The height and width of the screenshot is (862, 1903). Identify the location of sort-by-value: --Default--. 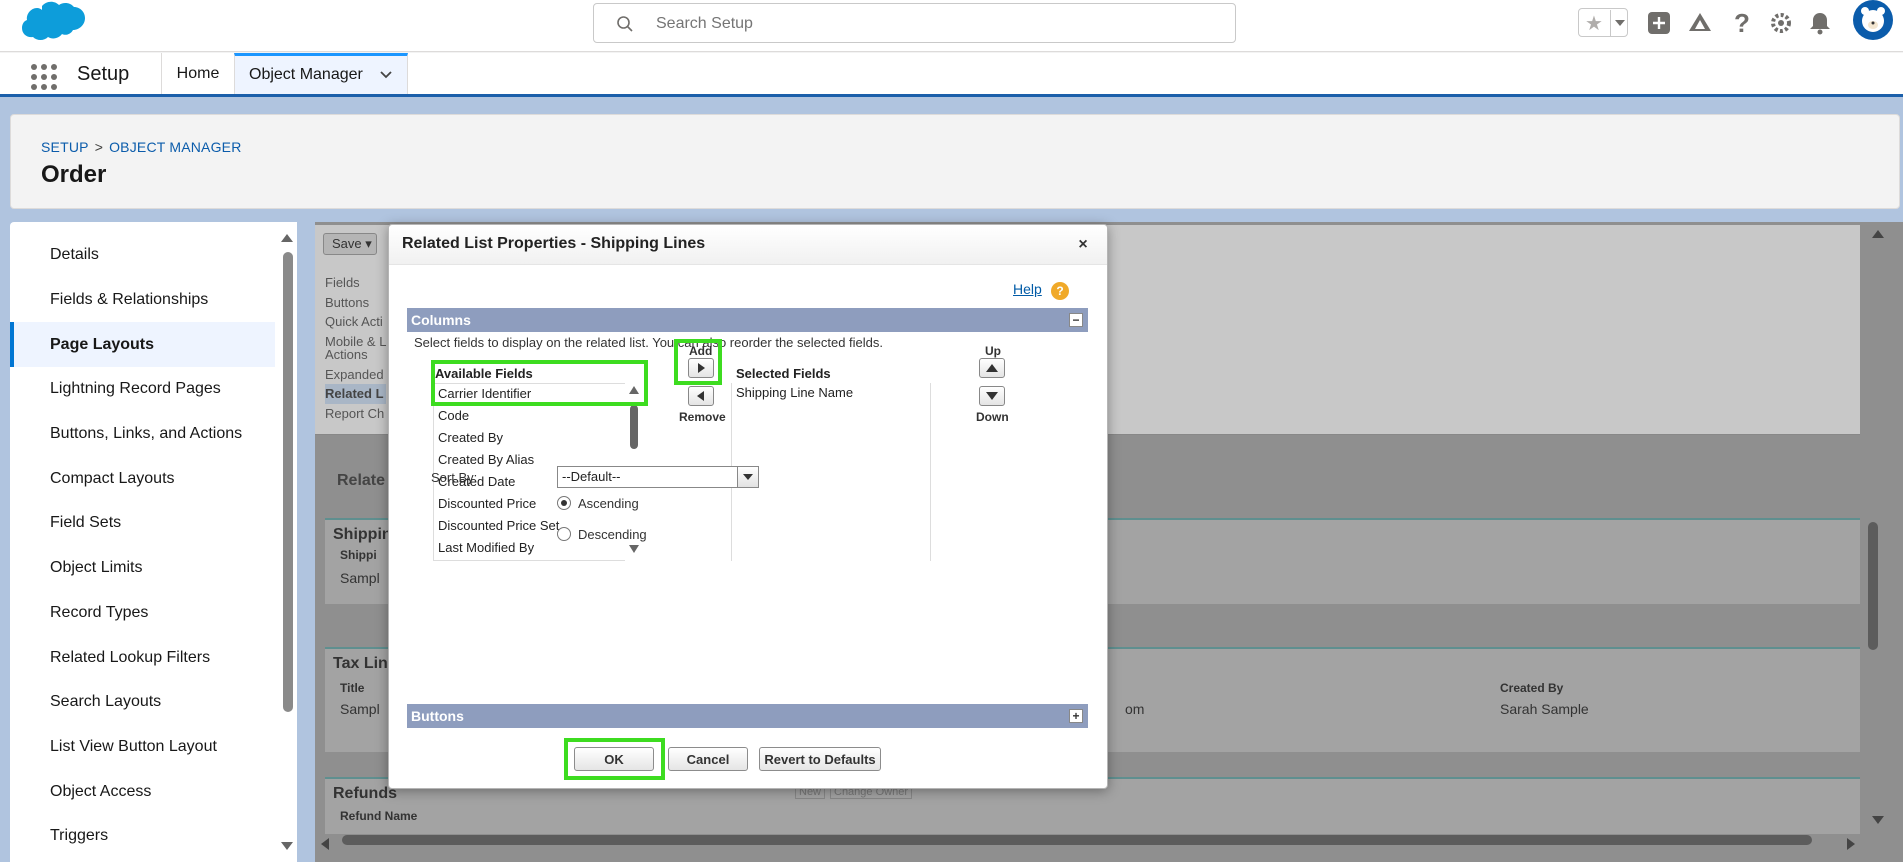
(591, 476).